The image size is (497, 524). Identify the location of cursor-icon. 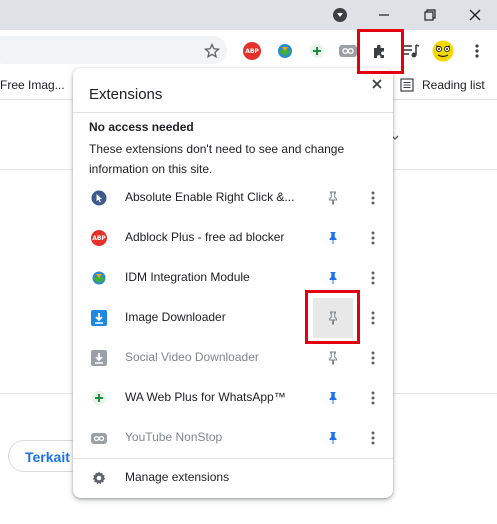
(99, 198).